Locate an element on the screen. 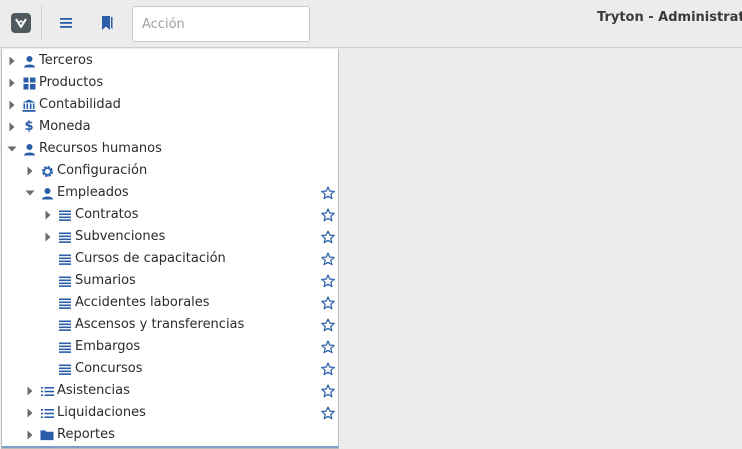 The height and width of the screenshot is (449, 742). bookmark-icon is located at coordinates (107, 23).